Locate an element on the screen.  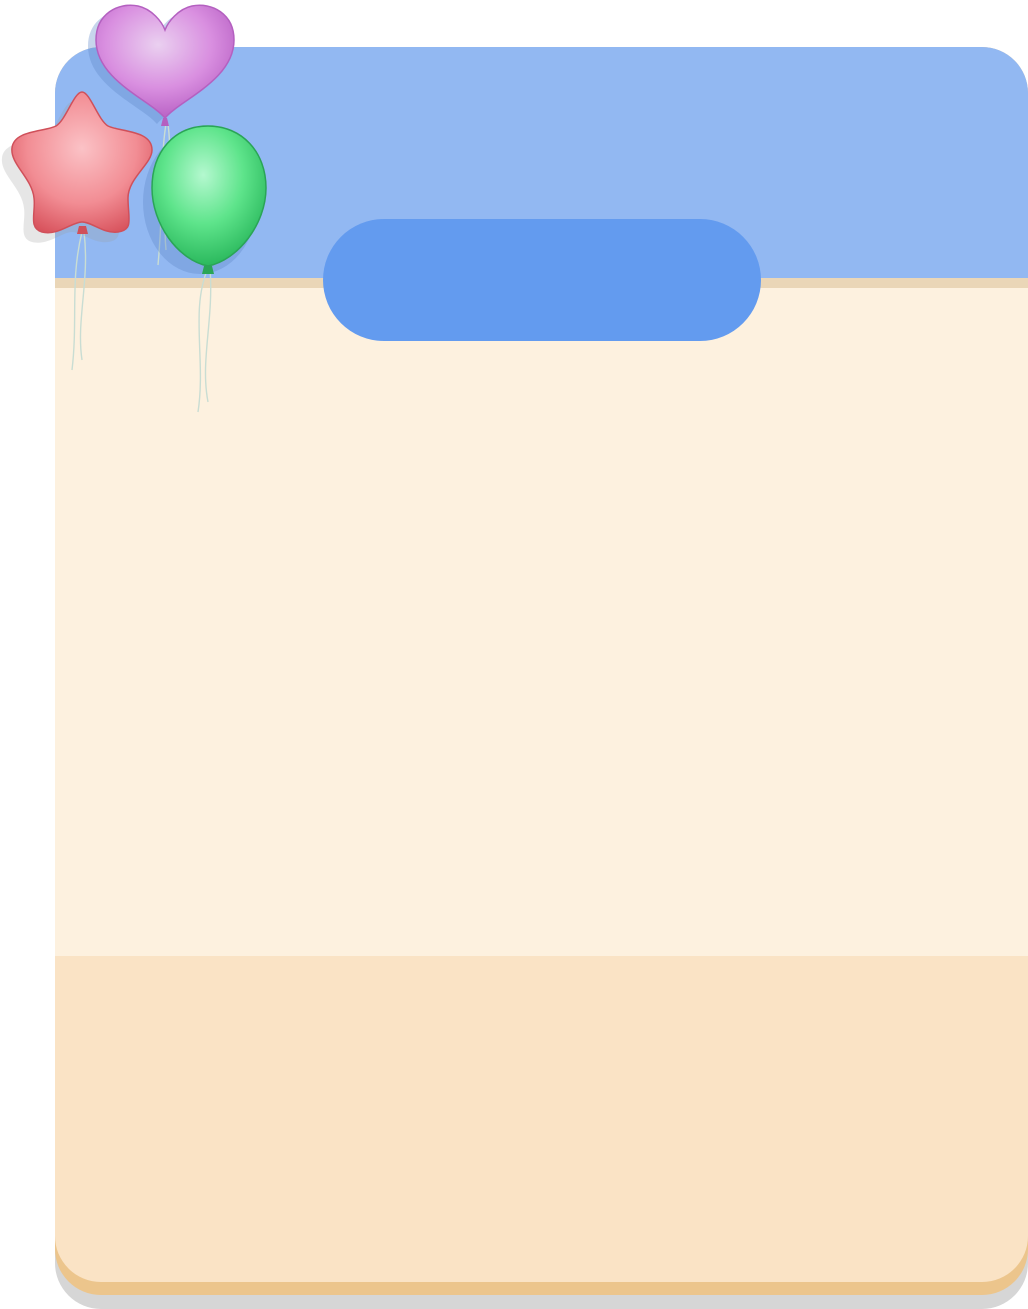
balloons-decoration is located at coordinates (134, 208).